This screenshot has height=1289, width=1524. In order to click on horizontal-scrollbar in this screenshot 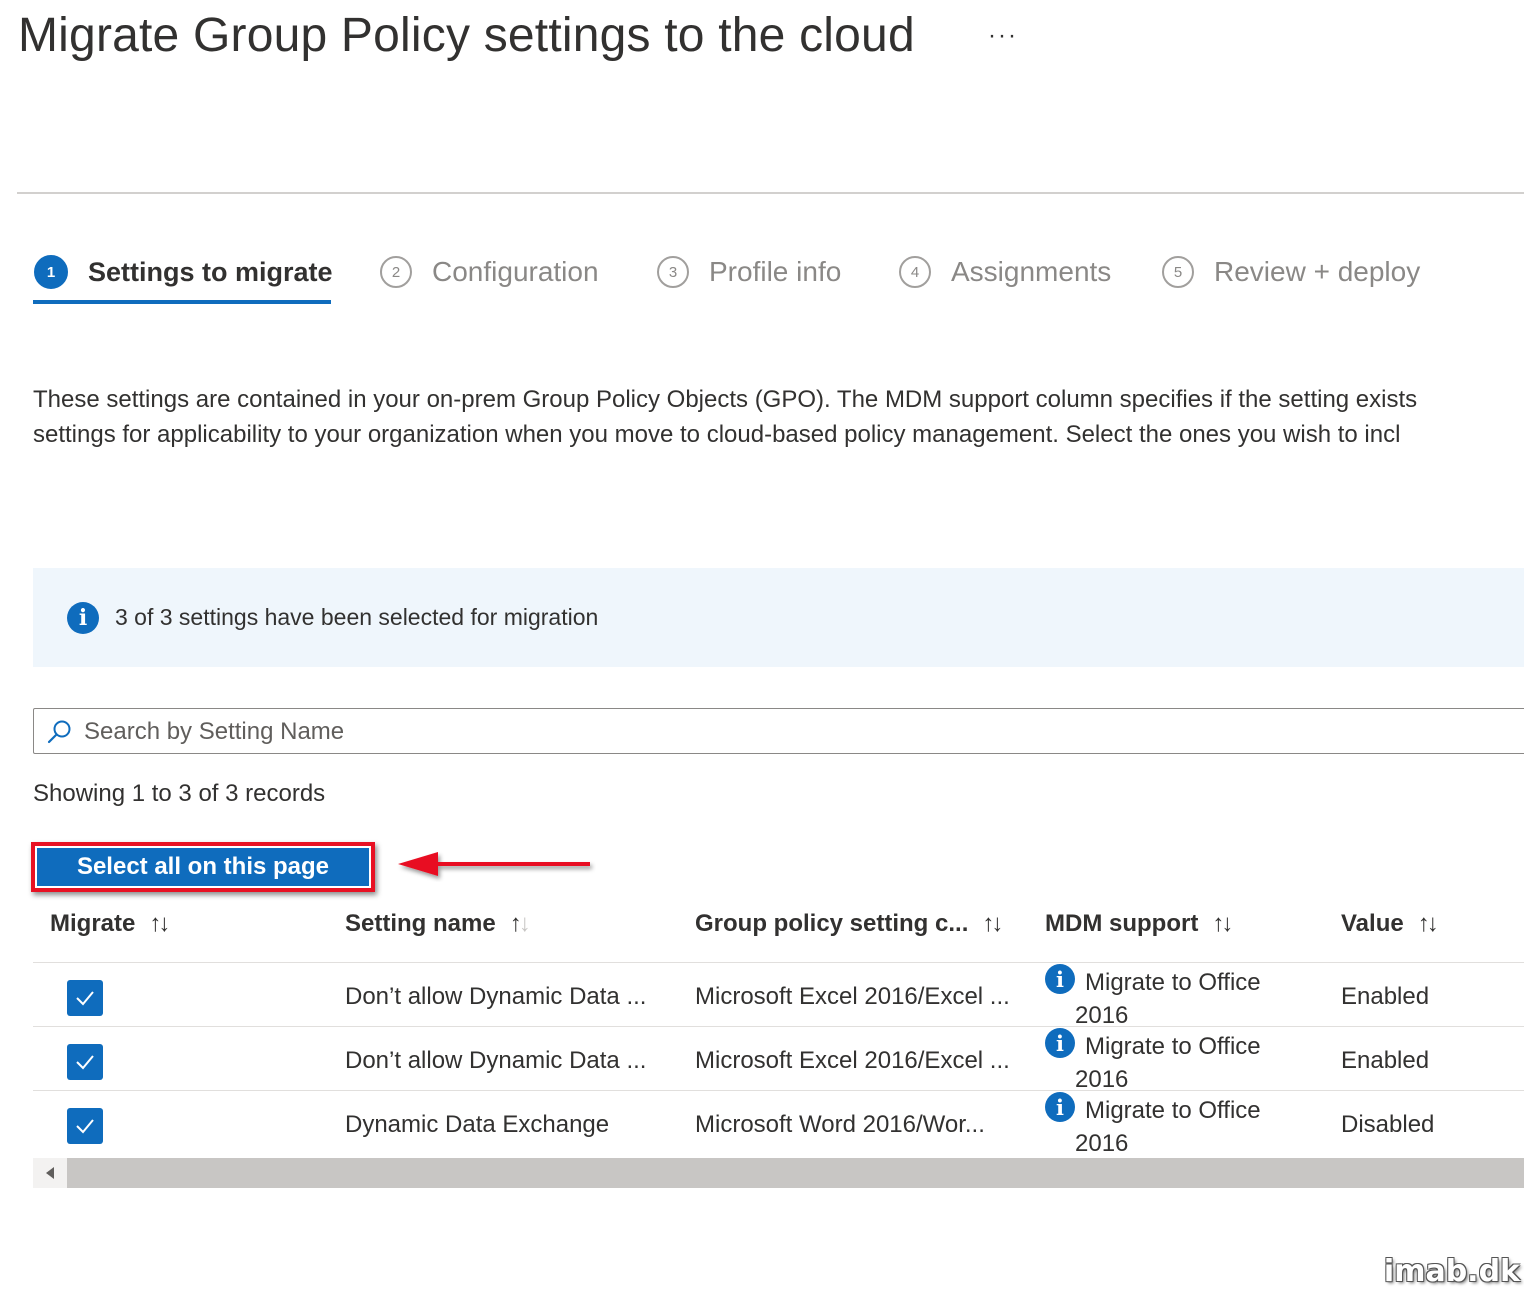, I will do `click(778, 1173)`.